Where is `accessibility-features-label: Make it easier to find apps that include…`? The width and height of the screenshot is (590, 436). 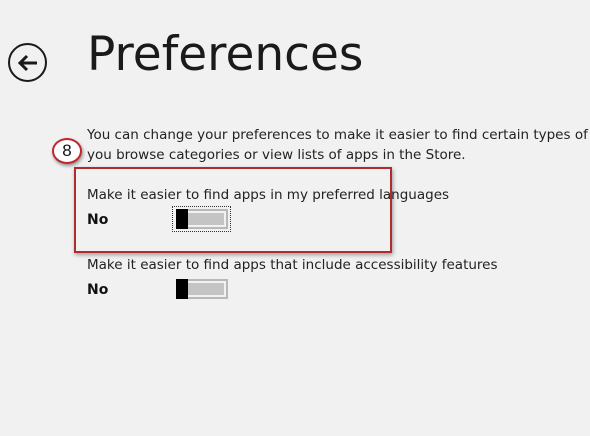 accessibility-features-label: Make it easier to find apps that include… is located at coordinates (292, 265).